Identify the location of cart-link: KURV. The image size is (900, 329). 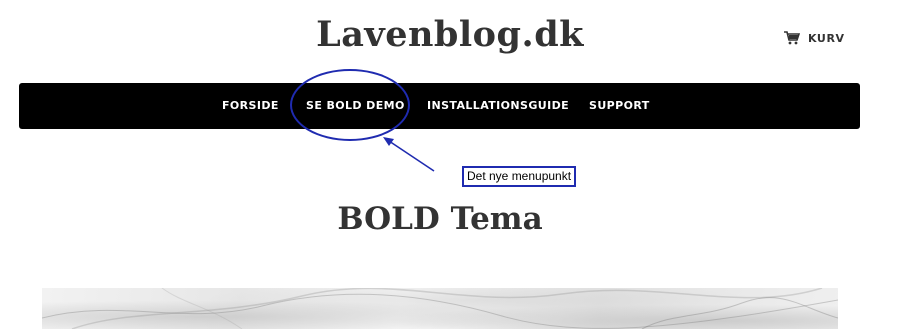
(814, 38).